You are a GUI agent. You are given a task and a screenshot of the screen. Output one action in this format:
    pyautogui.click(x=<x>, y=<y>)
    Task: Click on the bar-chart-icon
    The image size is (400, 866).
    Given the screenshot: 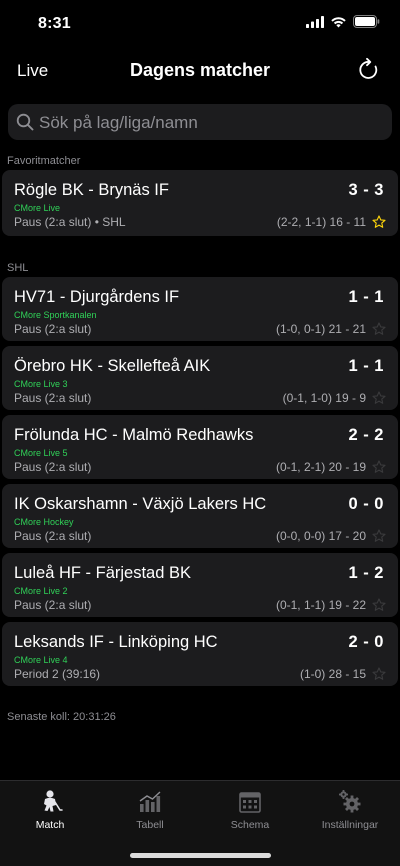 What is the action you would take?
    pyautogui.click(x=150, y=801)
    